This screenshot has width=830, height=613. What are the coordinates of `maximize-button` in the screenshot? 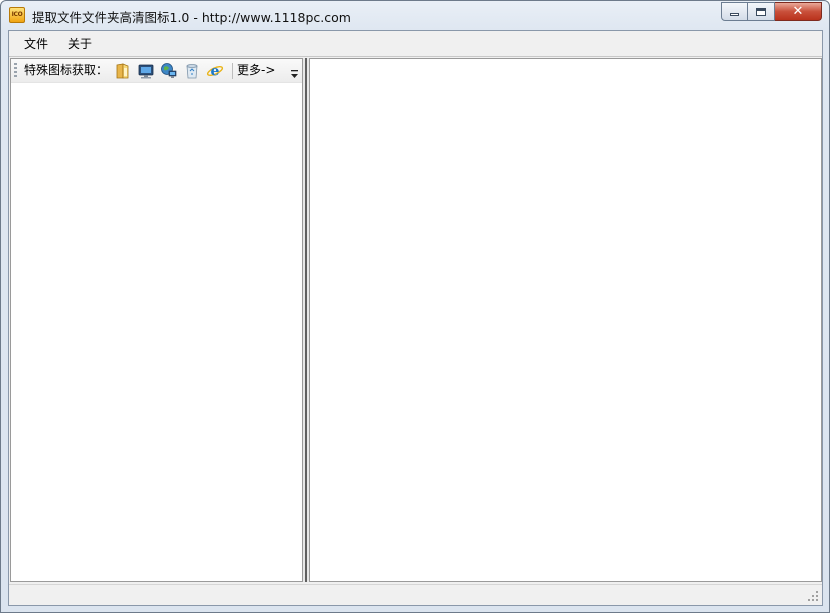 It's located at (761, 11).